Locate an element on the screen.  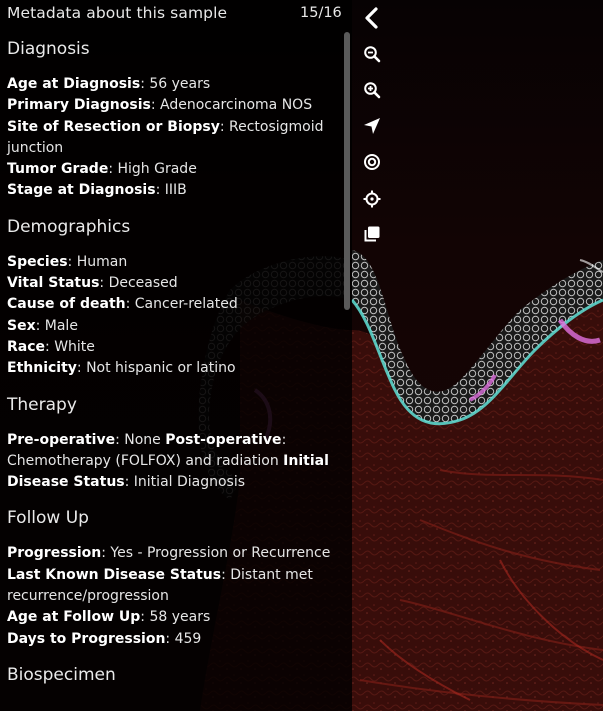
field-value: : None is located at coordinates (140, 439).